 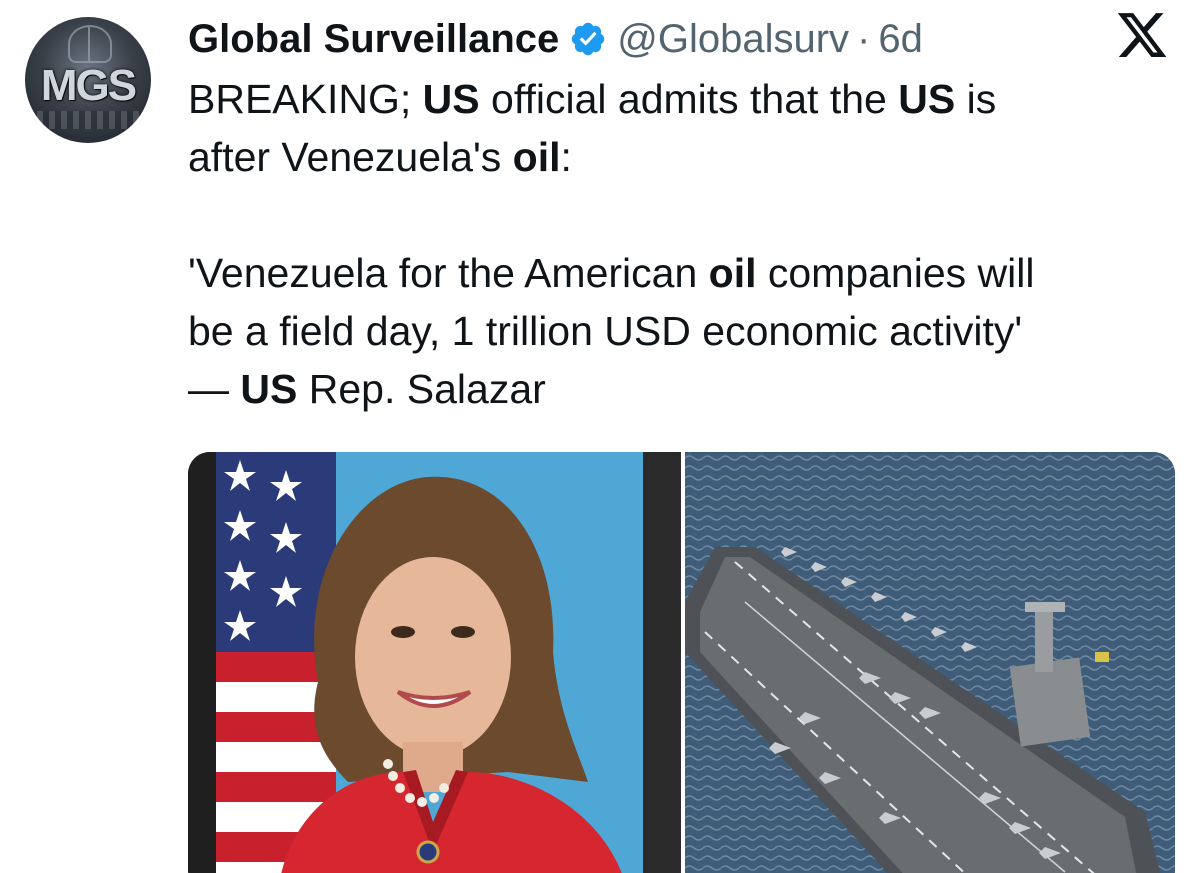 I want to click on tweet-header: Global Surveillance @Globalsurv · 6d, so click(x=555, y=39).